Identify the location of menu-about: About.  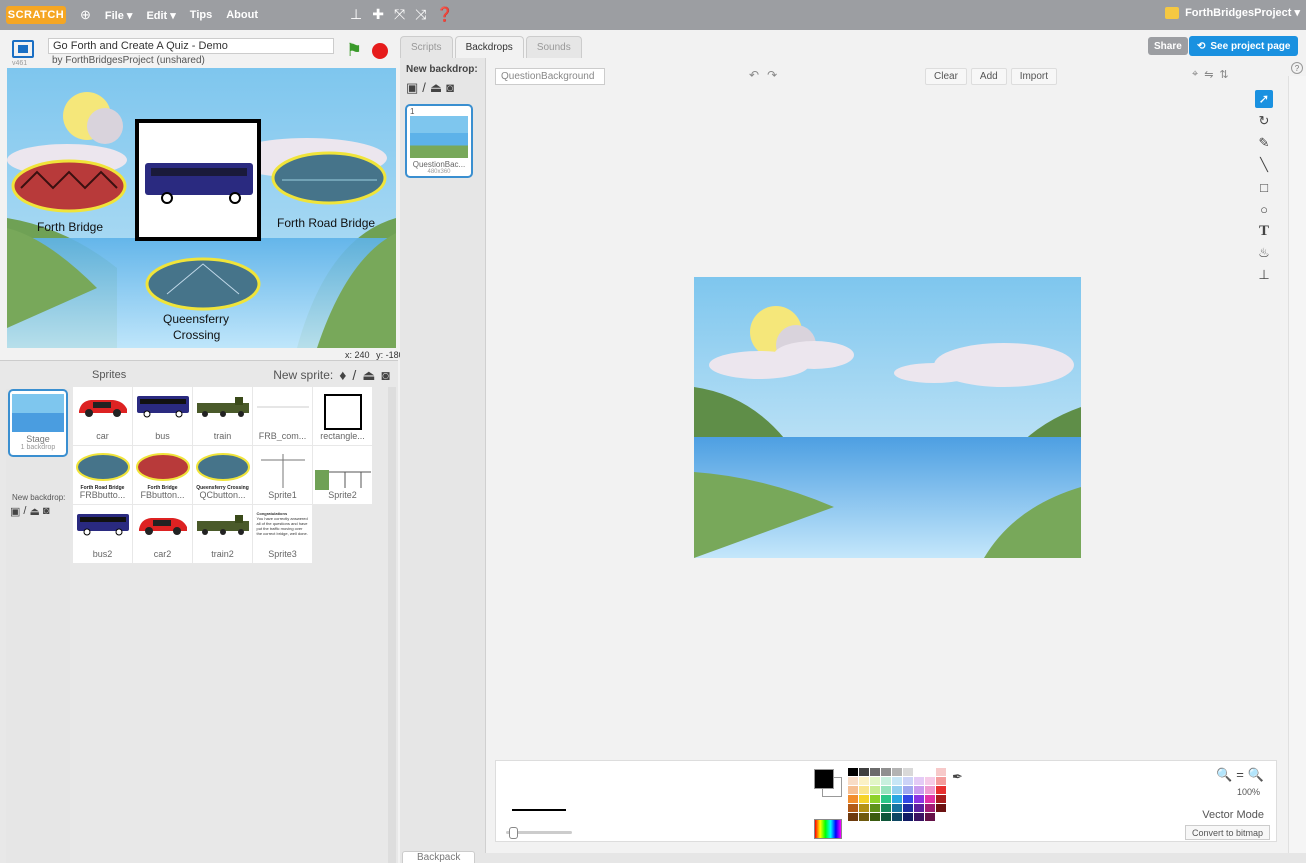
(242, 15).